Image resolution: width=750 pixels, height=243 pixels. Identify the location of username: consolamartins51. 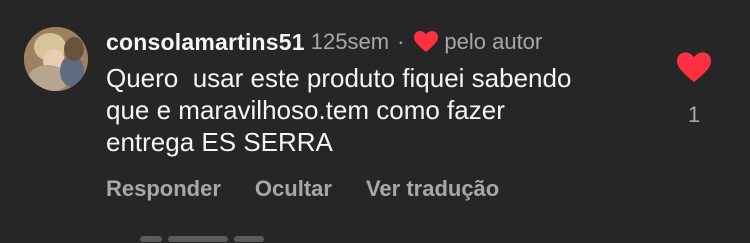
(205, 42).